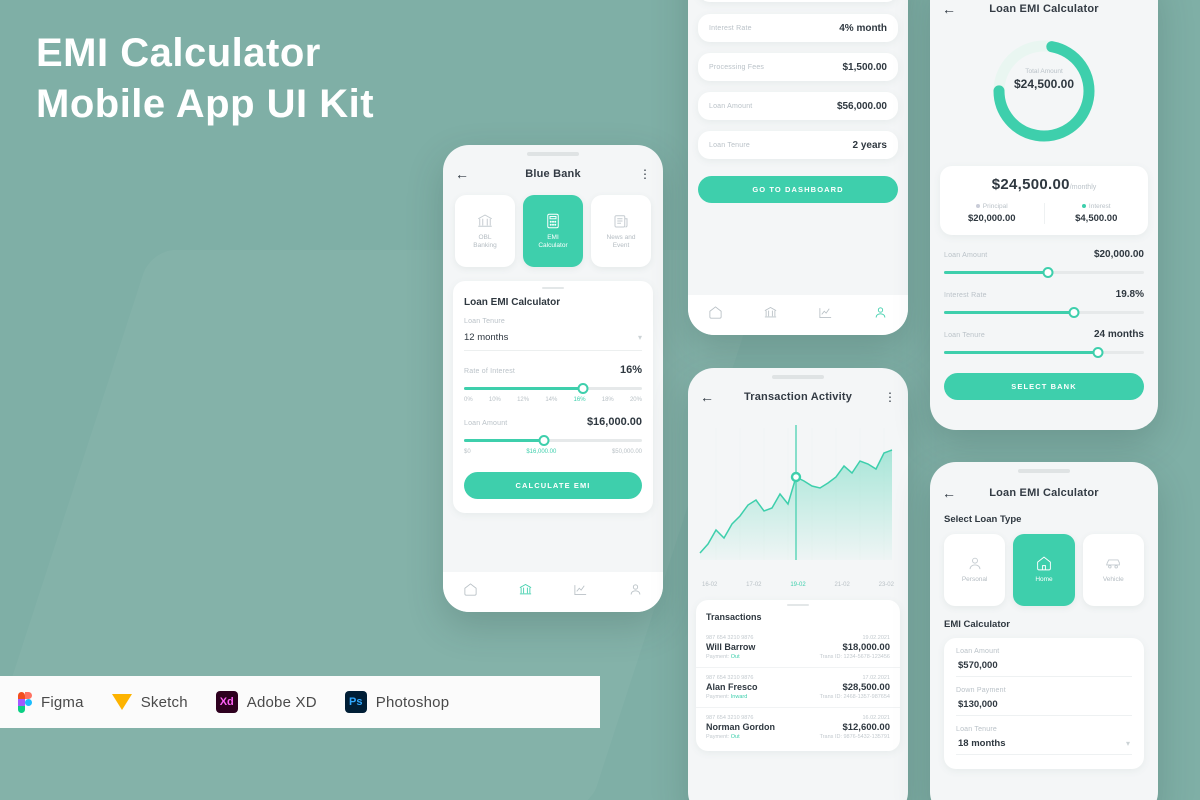  What do you see at coordinates (485, 220) in the screenshot?
I see `bank-icon` at bounding box center [485, 220].